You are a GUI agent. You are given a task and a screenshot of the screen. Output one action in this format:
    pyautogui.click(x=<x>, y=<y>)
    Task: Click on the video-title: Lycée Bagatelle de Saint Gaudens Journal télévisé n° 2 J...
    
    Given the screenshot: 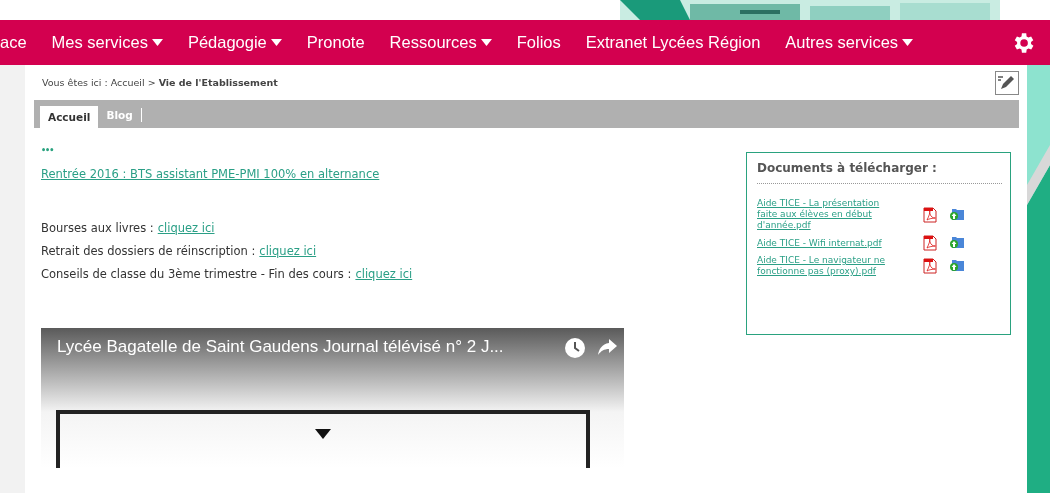 What is the action you would take?
    pyautogui.click(x=280, y=347)
    